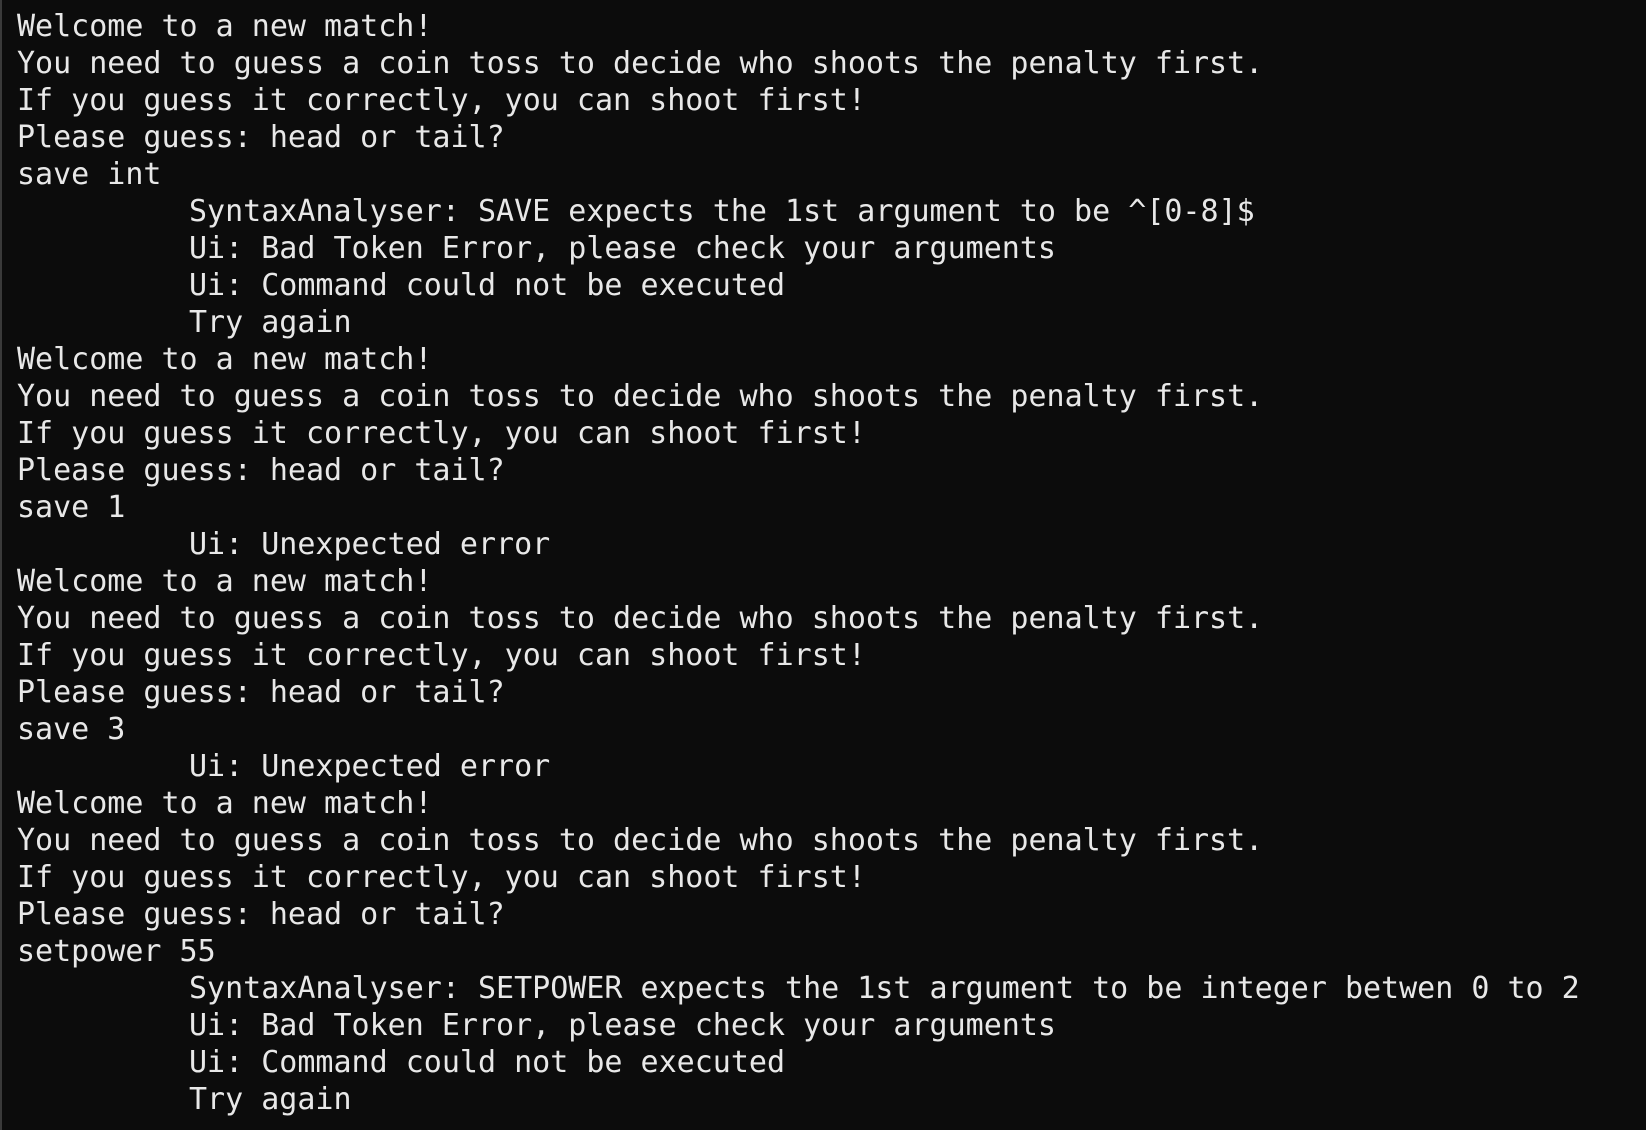 Image resolution: width=1646 pixels, height=1130 pixels. Describe the element at coordinates (116, 951) in the screenshot. I see `terminal-line: setpower 55` at that location.